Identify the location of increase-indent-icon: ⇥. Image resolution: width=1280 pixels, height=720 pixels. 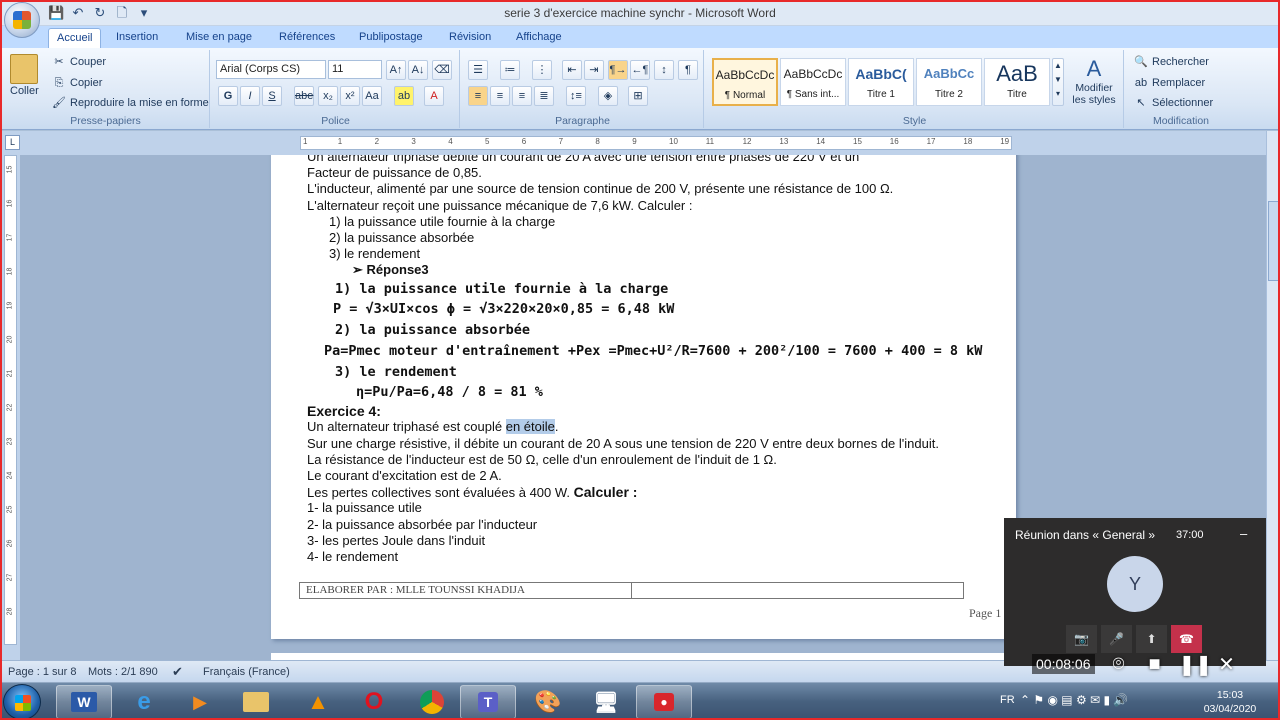
(594, 70).